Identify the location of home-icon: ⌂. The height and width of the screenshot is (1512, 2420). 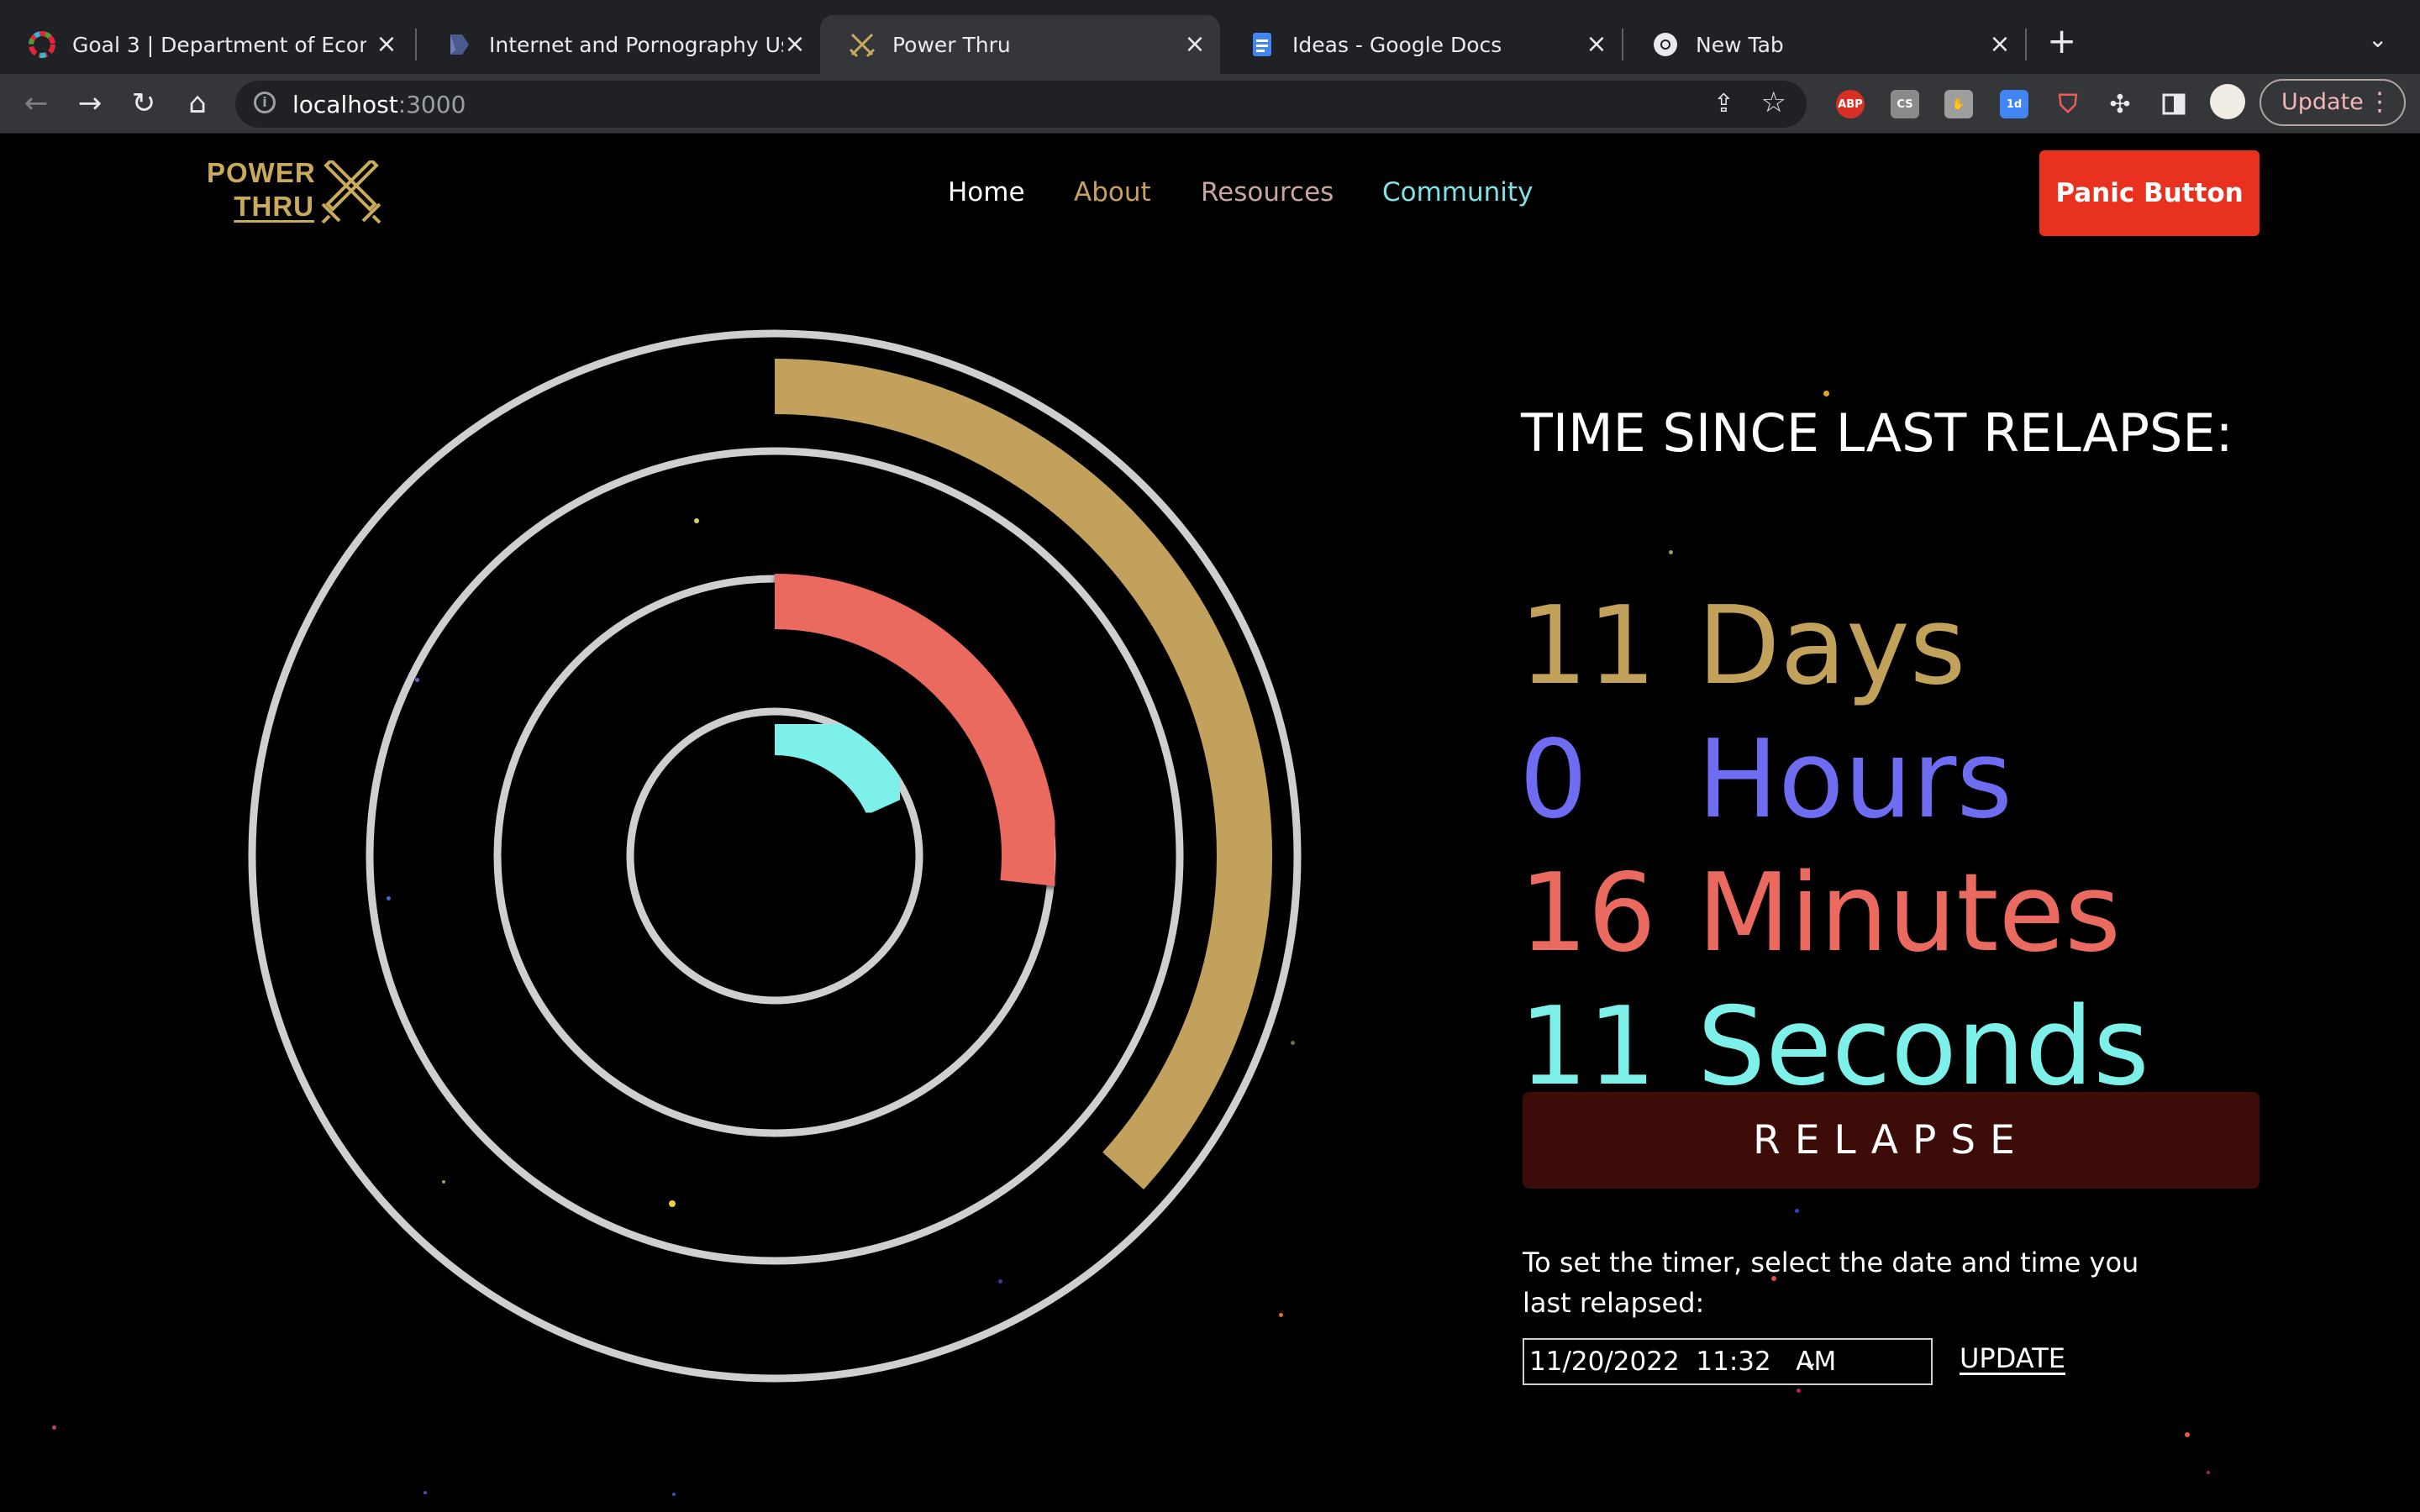
(197, 103).